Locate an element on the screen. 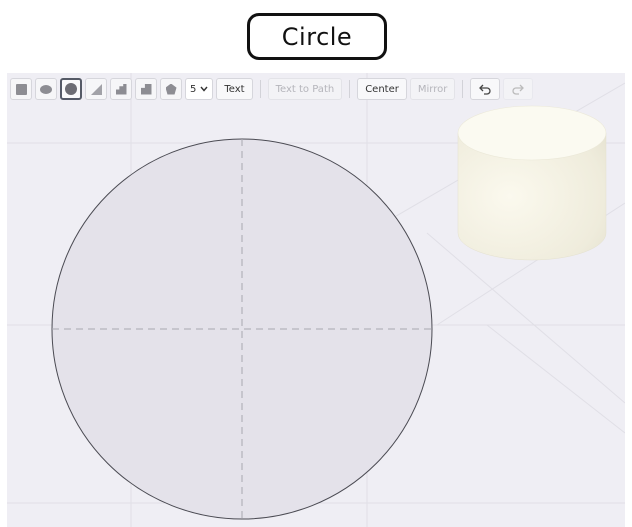  redo-button is located at coordinates (518, 89).